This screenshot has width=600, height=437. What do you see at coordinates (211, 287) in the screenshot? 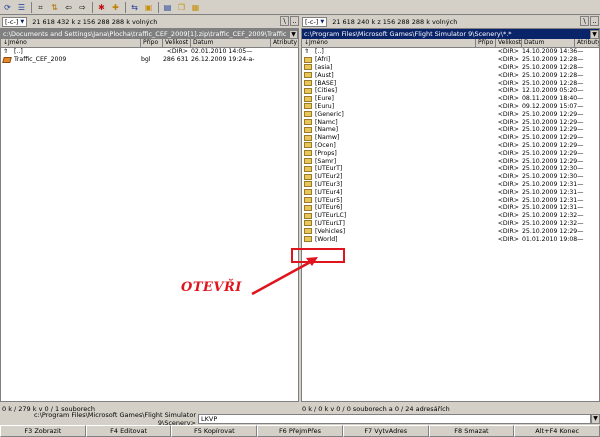
I see `annotation-text: OTEVŘI` at bounding box center [211, 287].